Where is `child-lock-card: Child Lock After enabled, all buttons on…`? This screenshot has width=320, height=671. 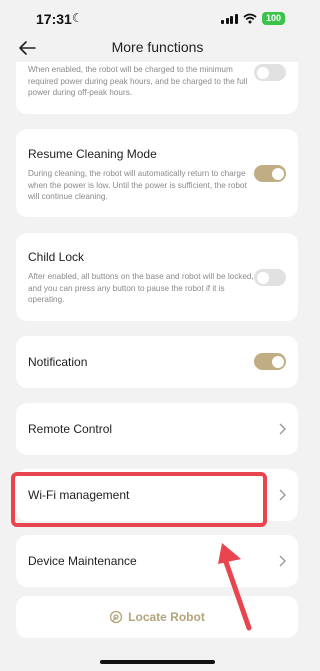 child-lock-card: Child Lock After enabled, all buttons on… is located at coordinates (157, 277).